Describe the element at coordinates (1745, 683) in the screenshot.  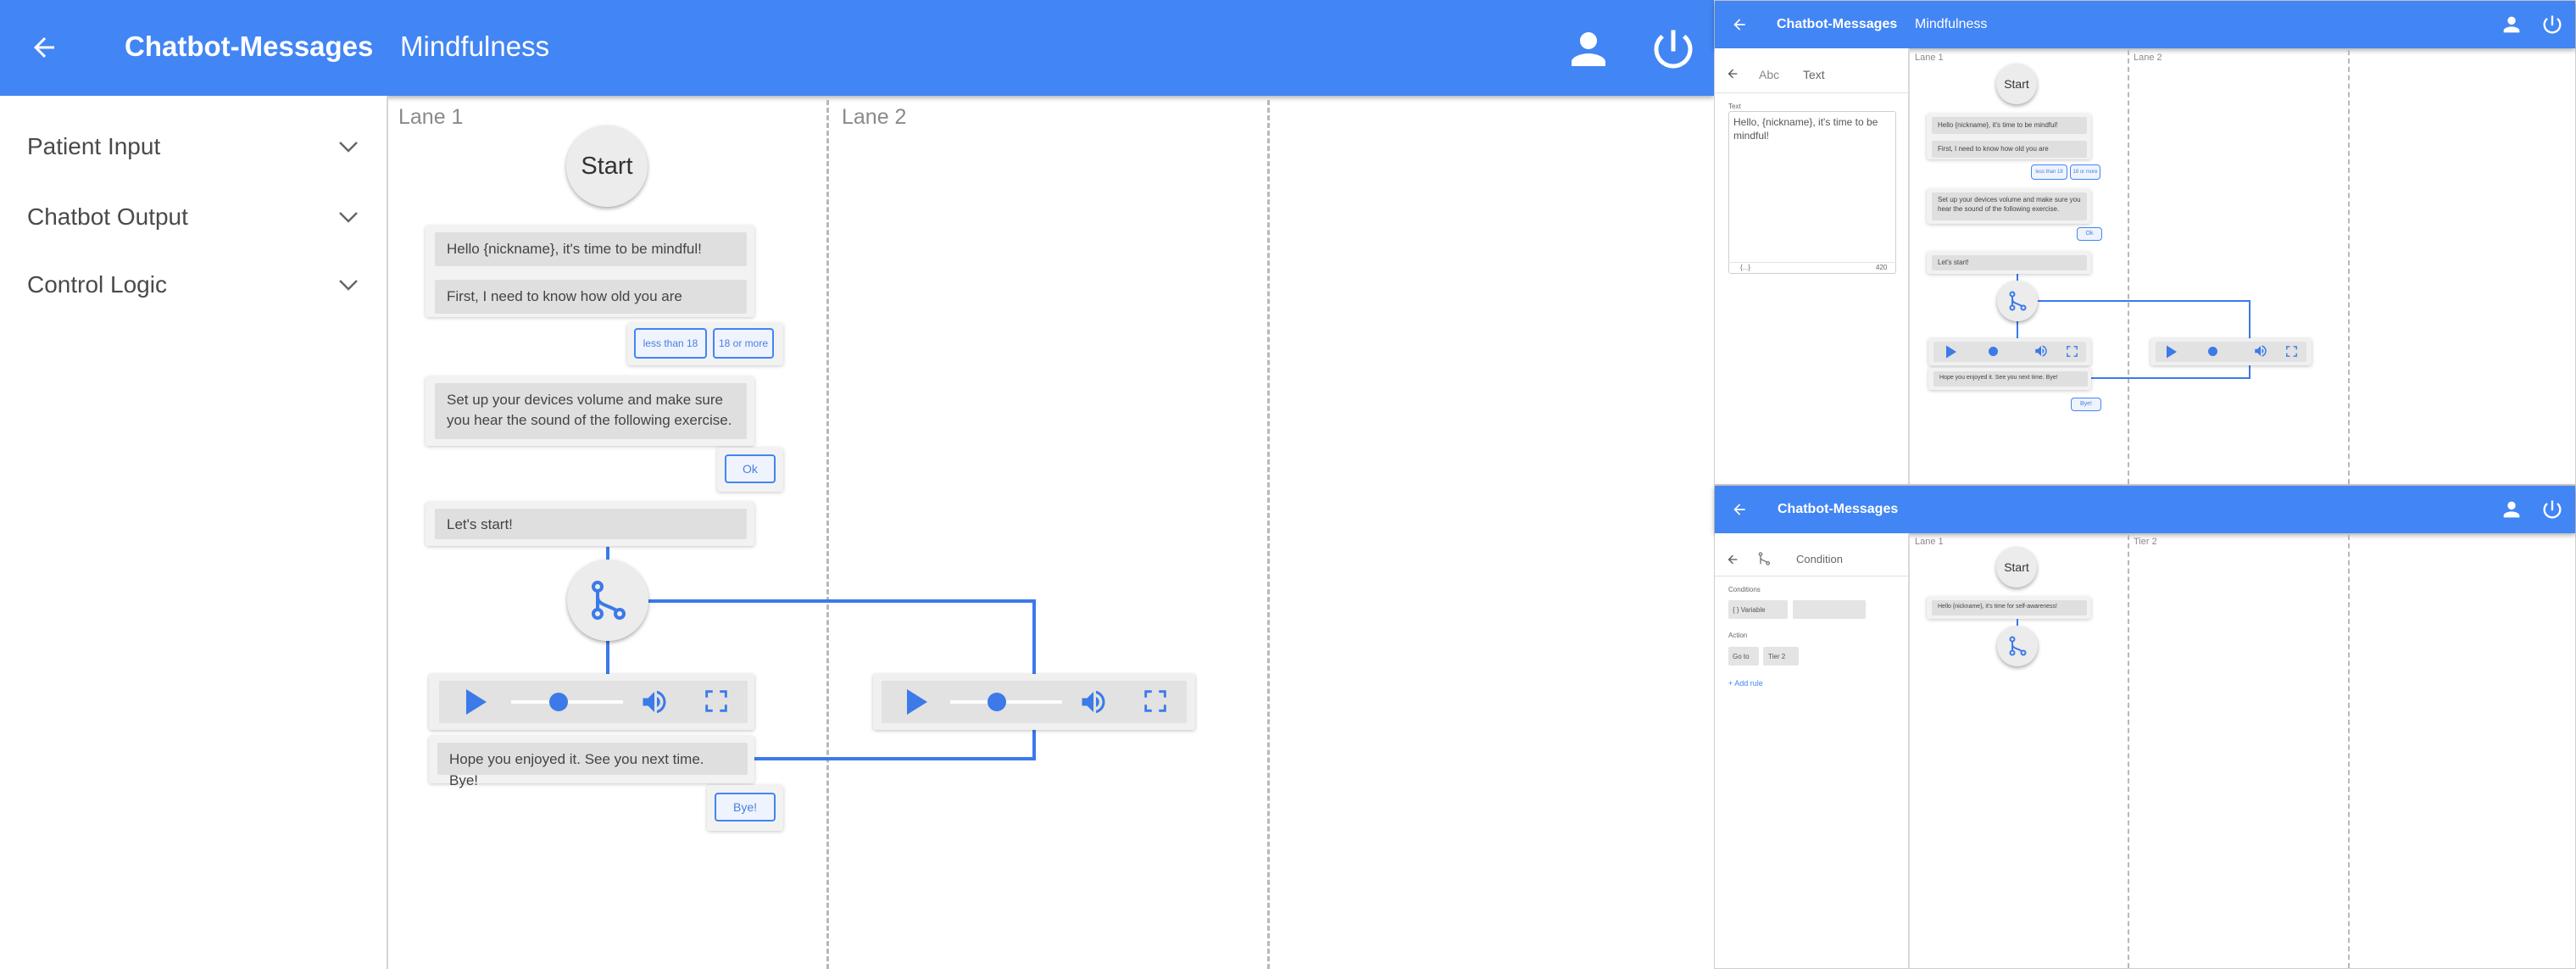
I see `add-rule-link: + Add rule` at that location.